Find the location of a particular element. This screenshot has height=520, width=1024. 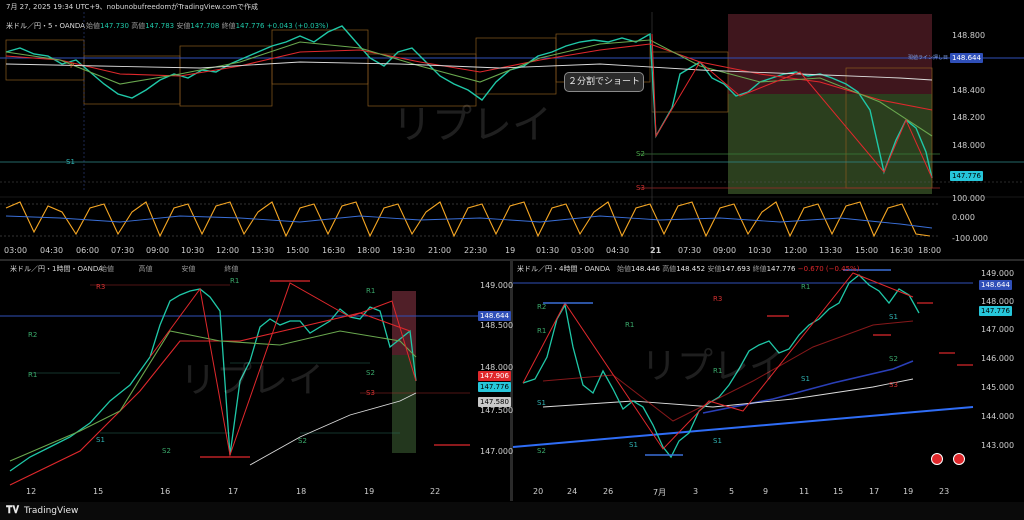

h1-pivot-4: S2 is located at coordinates (166, 451).